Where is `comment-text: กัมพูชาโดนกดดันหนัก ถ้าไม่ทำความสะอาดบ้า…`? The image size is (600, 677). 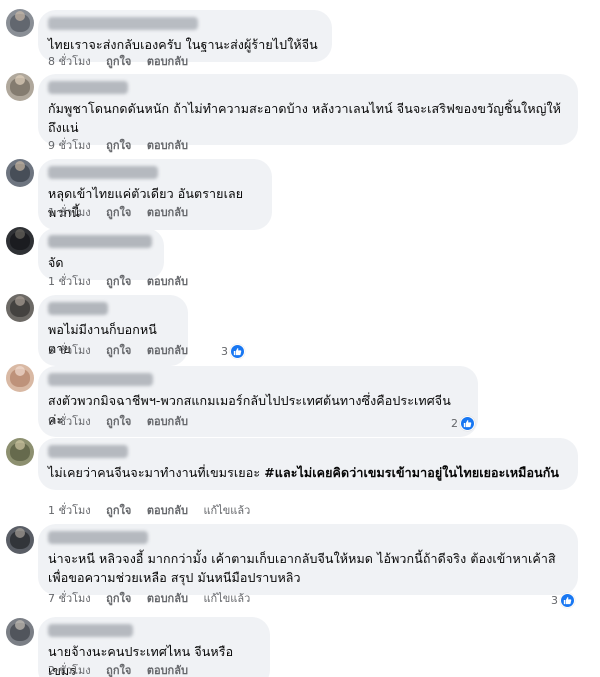
comment-text: กัมพูชาโดนกดดันหนัก ถ้าไม่ทำความสะอาดบ้า… is located at coordinates (305, 118).